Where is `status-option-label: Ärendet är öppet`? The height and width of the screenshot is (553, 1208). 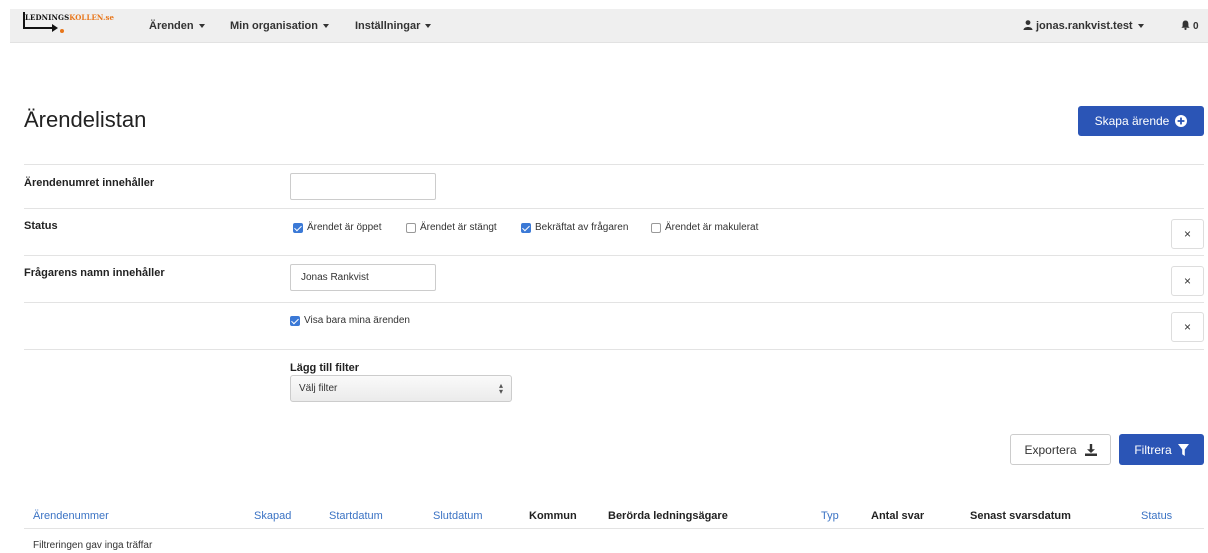
status-option-label: Ärendet är öppet is located at coordinates (344, 227).